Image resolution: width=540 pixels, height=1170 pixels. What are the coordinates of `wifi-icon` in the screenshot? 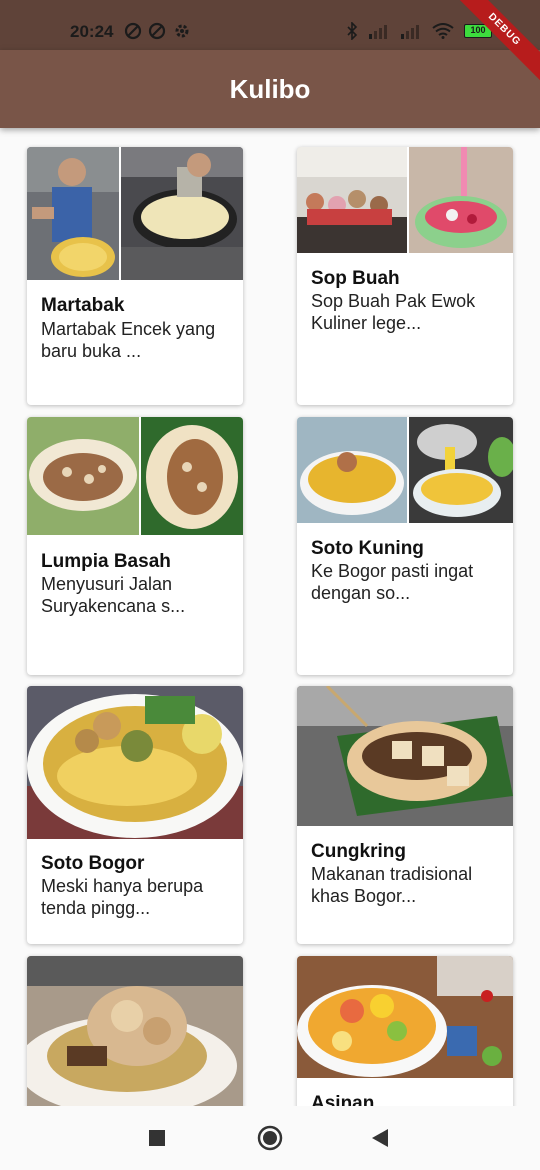 It's located at (443, 31).